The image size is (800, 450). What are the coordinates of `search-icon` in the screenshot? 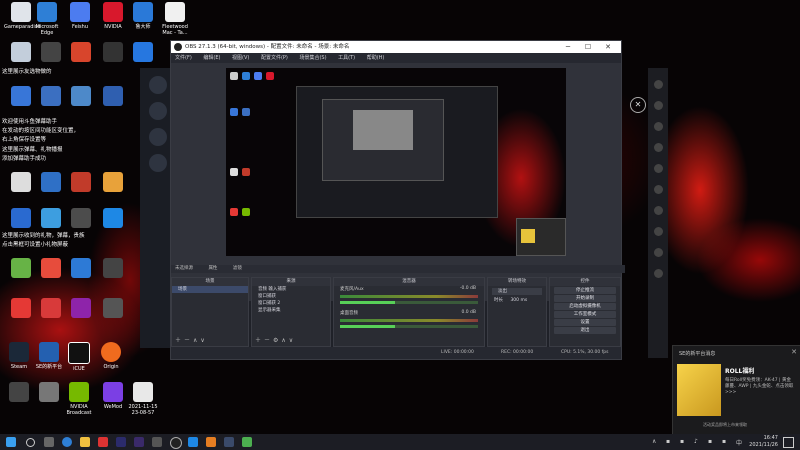 It's located at (30, 442).